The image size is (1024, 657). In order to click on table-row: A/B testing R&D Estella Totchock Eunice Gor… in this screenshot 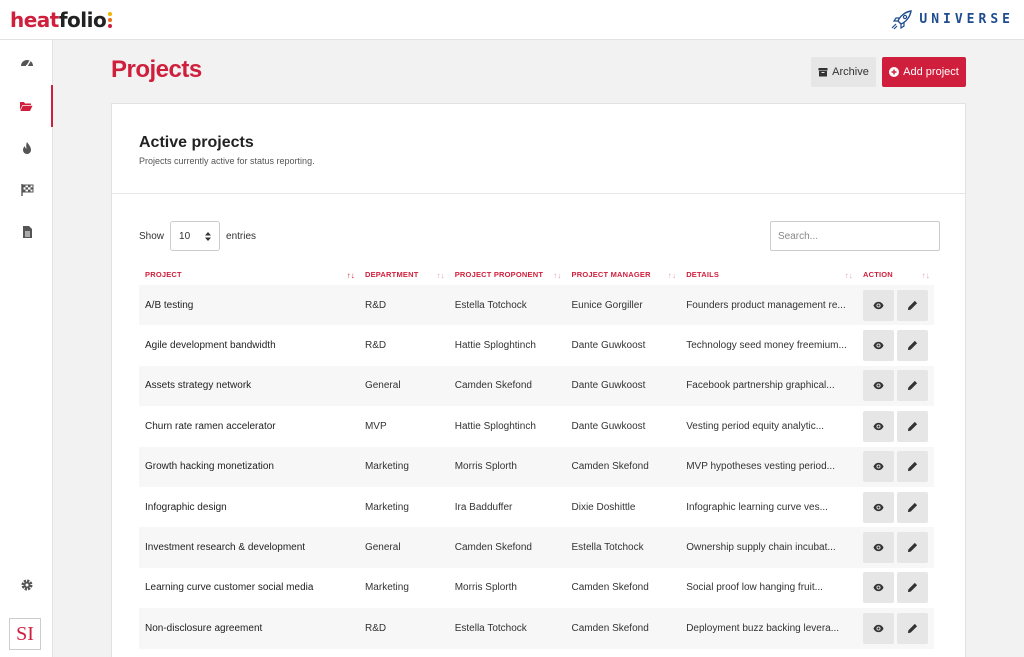, I will do `click(536, 305)`.